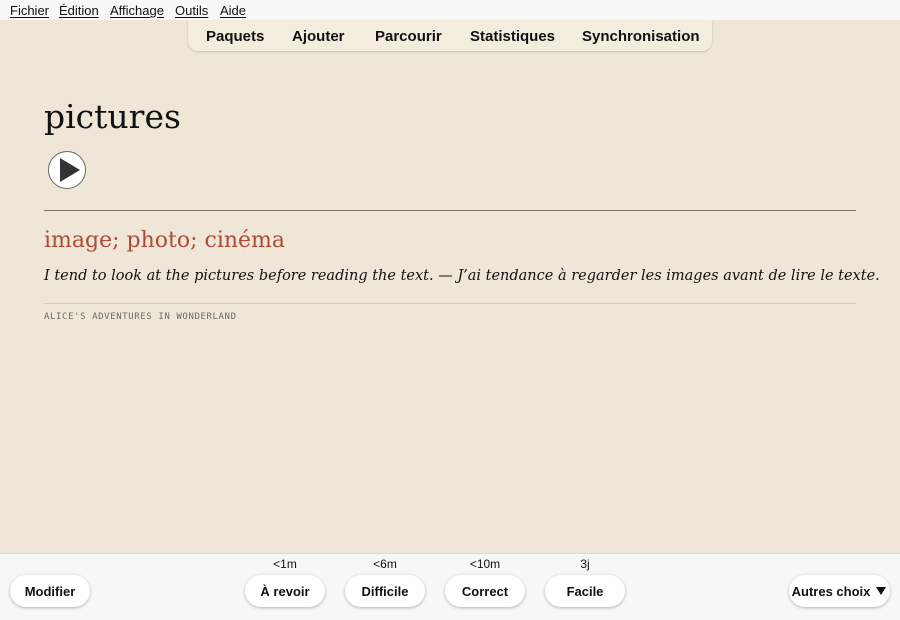  I want to click on hard-button: Difficile, so click(385, 591).